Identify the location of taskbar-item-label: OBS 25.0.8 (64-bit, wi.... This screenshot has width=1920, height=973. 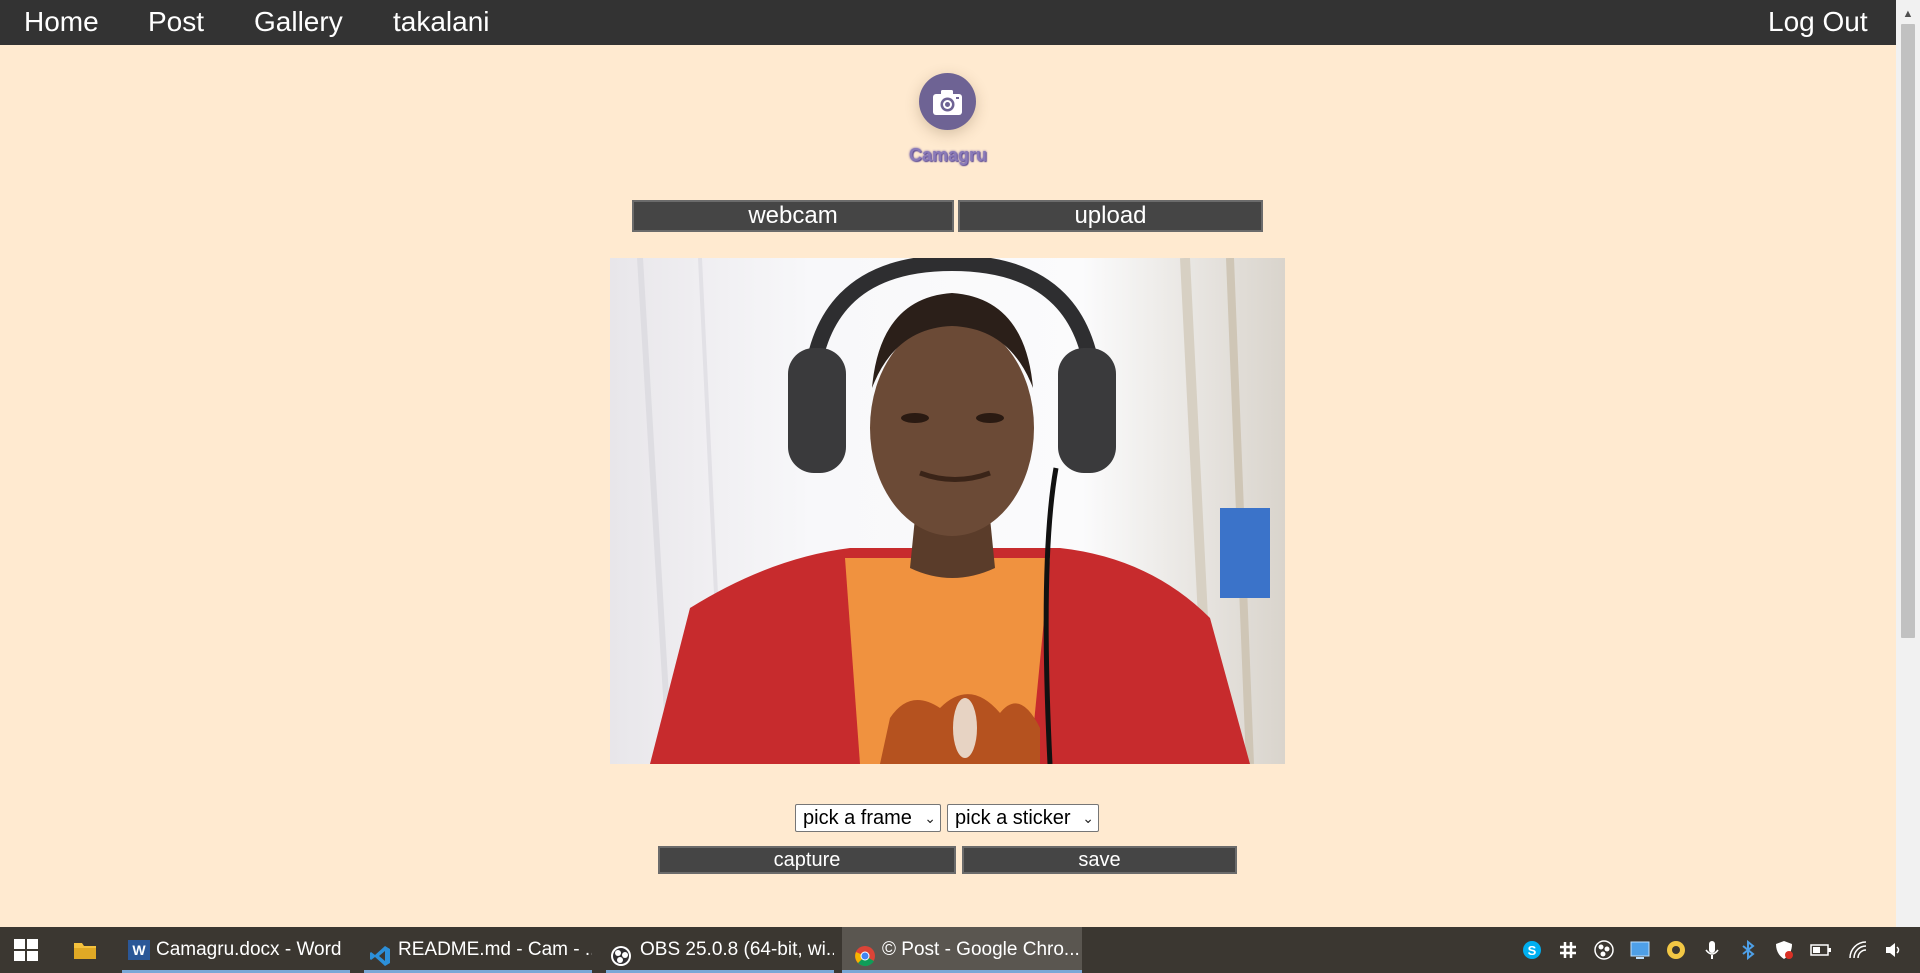
(737, 949).